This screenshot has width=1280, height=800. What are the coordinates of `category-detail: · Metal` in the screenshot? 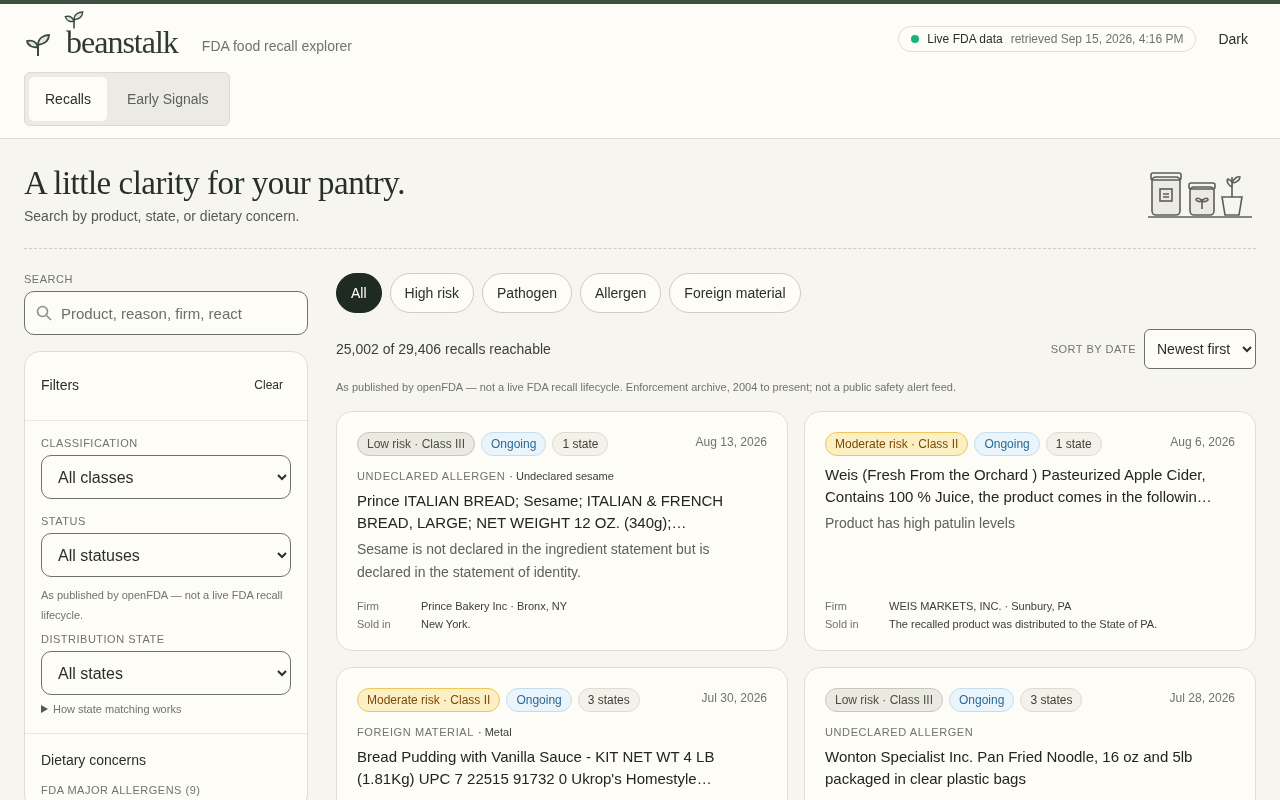 It's located at (494, 732).